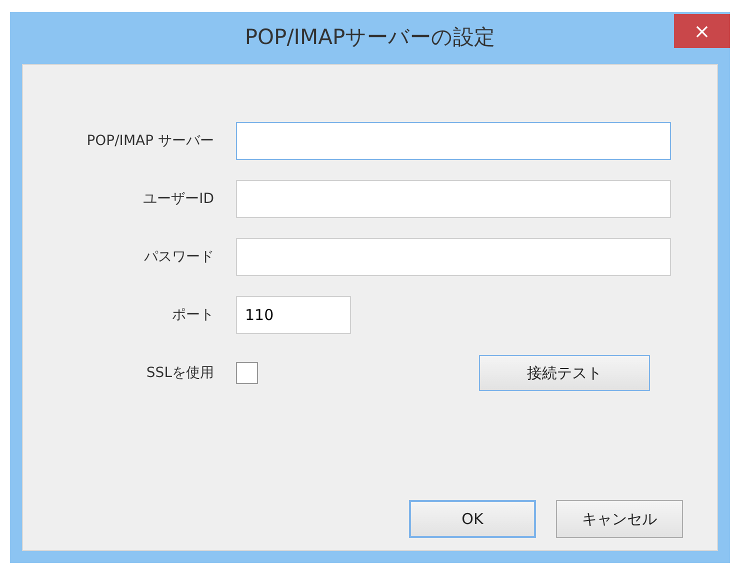 The image size is (731, 567). I want to click on cancel-button: キャンセル, so click(619, 519).